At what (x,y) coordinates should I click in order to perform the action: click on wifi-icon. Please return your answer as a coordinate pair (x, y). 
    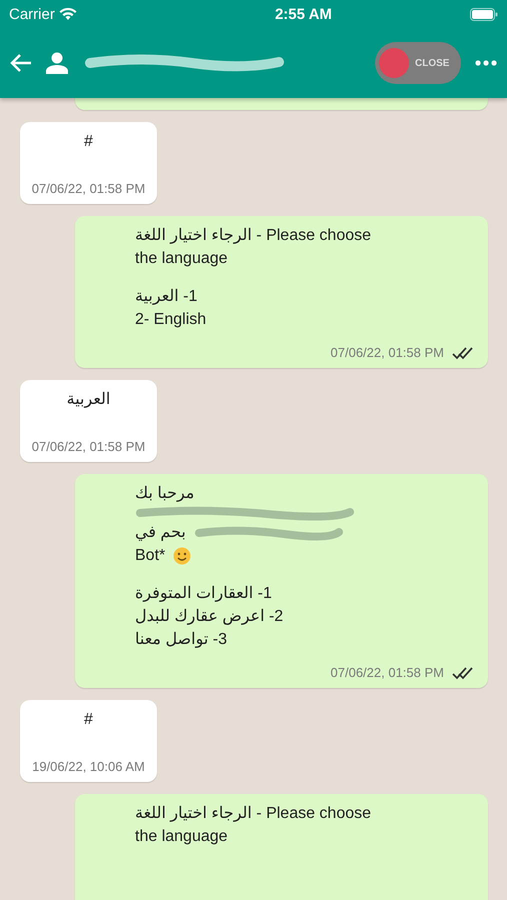
    Looking at the image, I should click on (67, 14).